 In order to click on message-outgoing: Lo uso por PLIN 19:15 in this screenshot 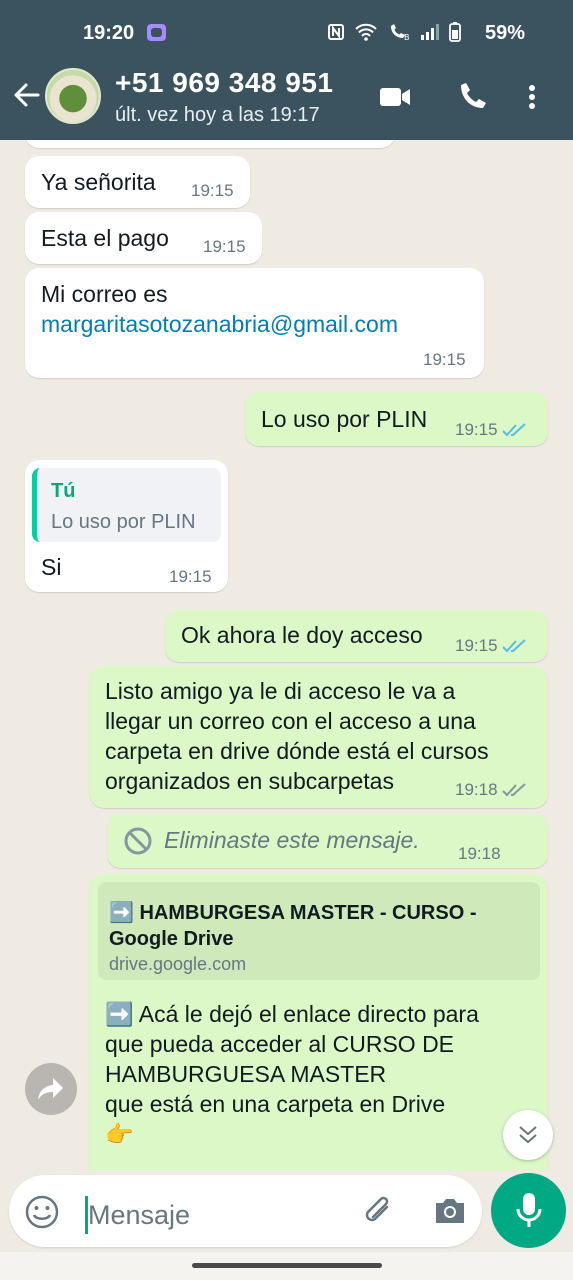, I will do `click(396, 419)`.